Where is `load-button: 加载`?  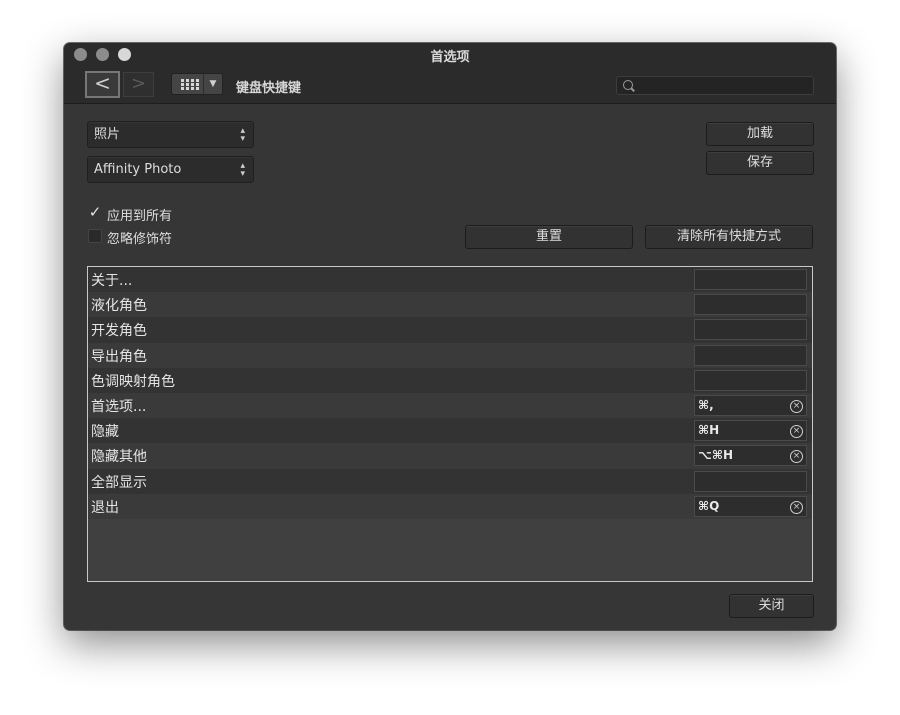
load-button: 加载 is located at coordinates (760, 134).